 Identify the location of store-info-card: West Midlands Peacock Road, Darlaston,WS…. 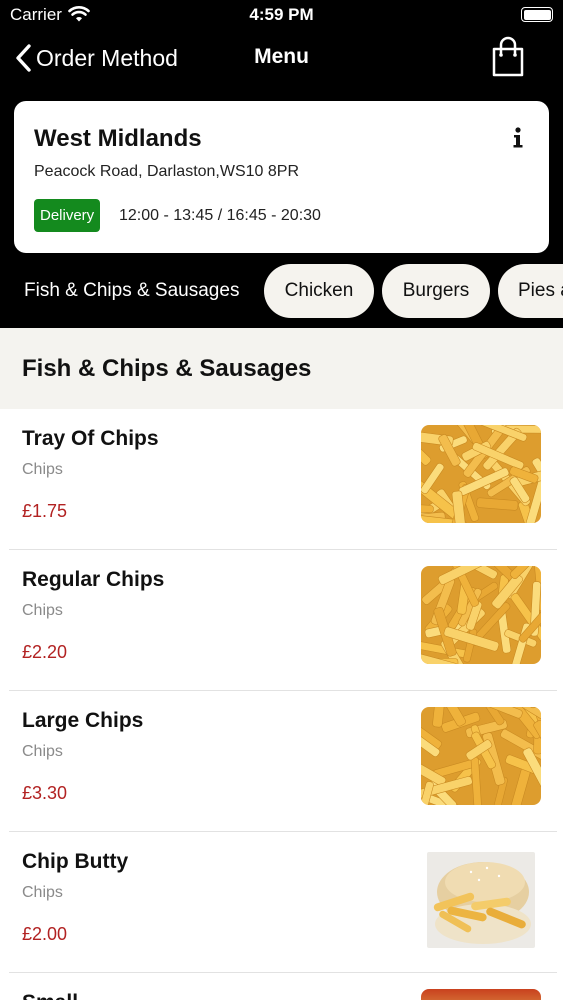
(281, 177).